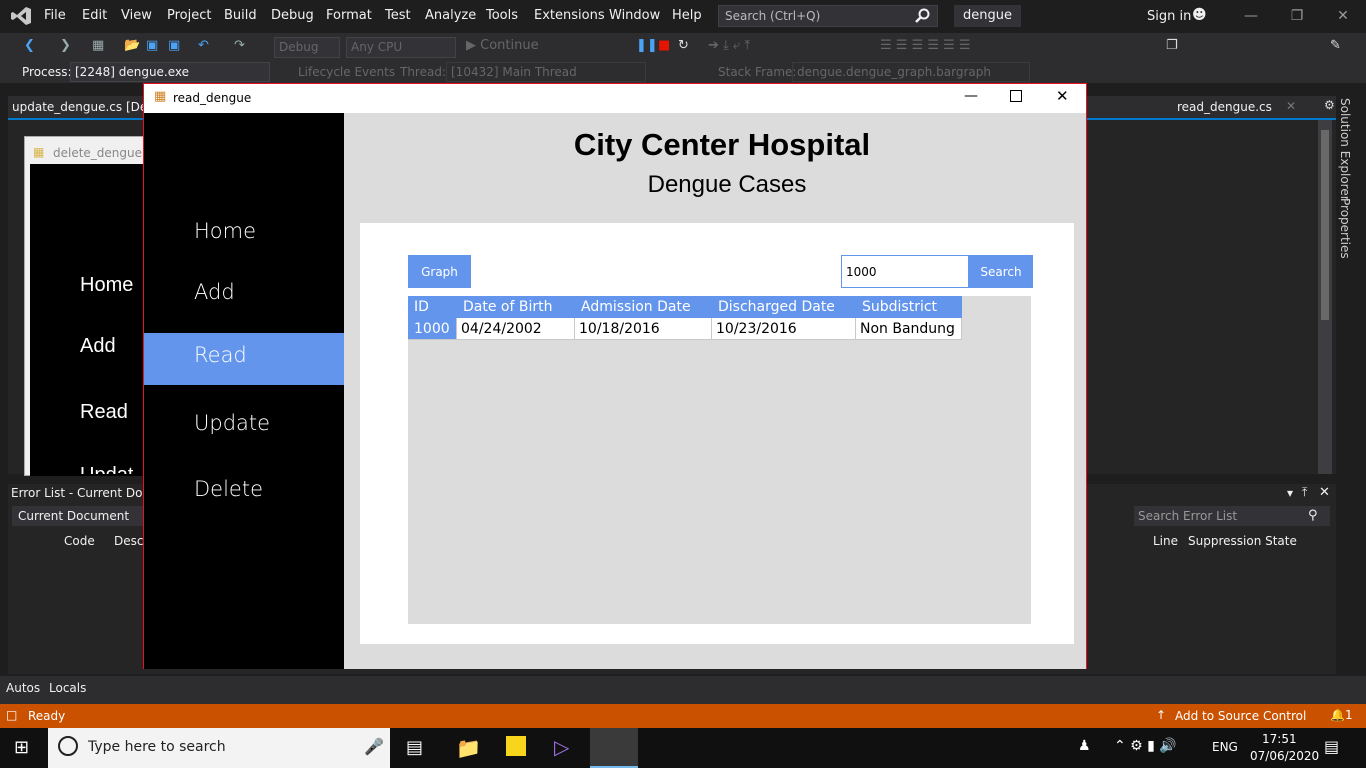 The height and width of the screenshot is (768, 1366). Describe the element at coordinates (1172, 47) in the screenshot. I see `window-layout-icon: ❐` at that location.